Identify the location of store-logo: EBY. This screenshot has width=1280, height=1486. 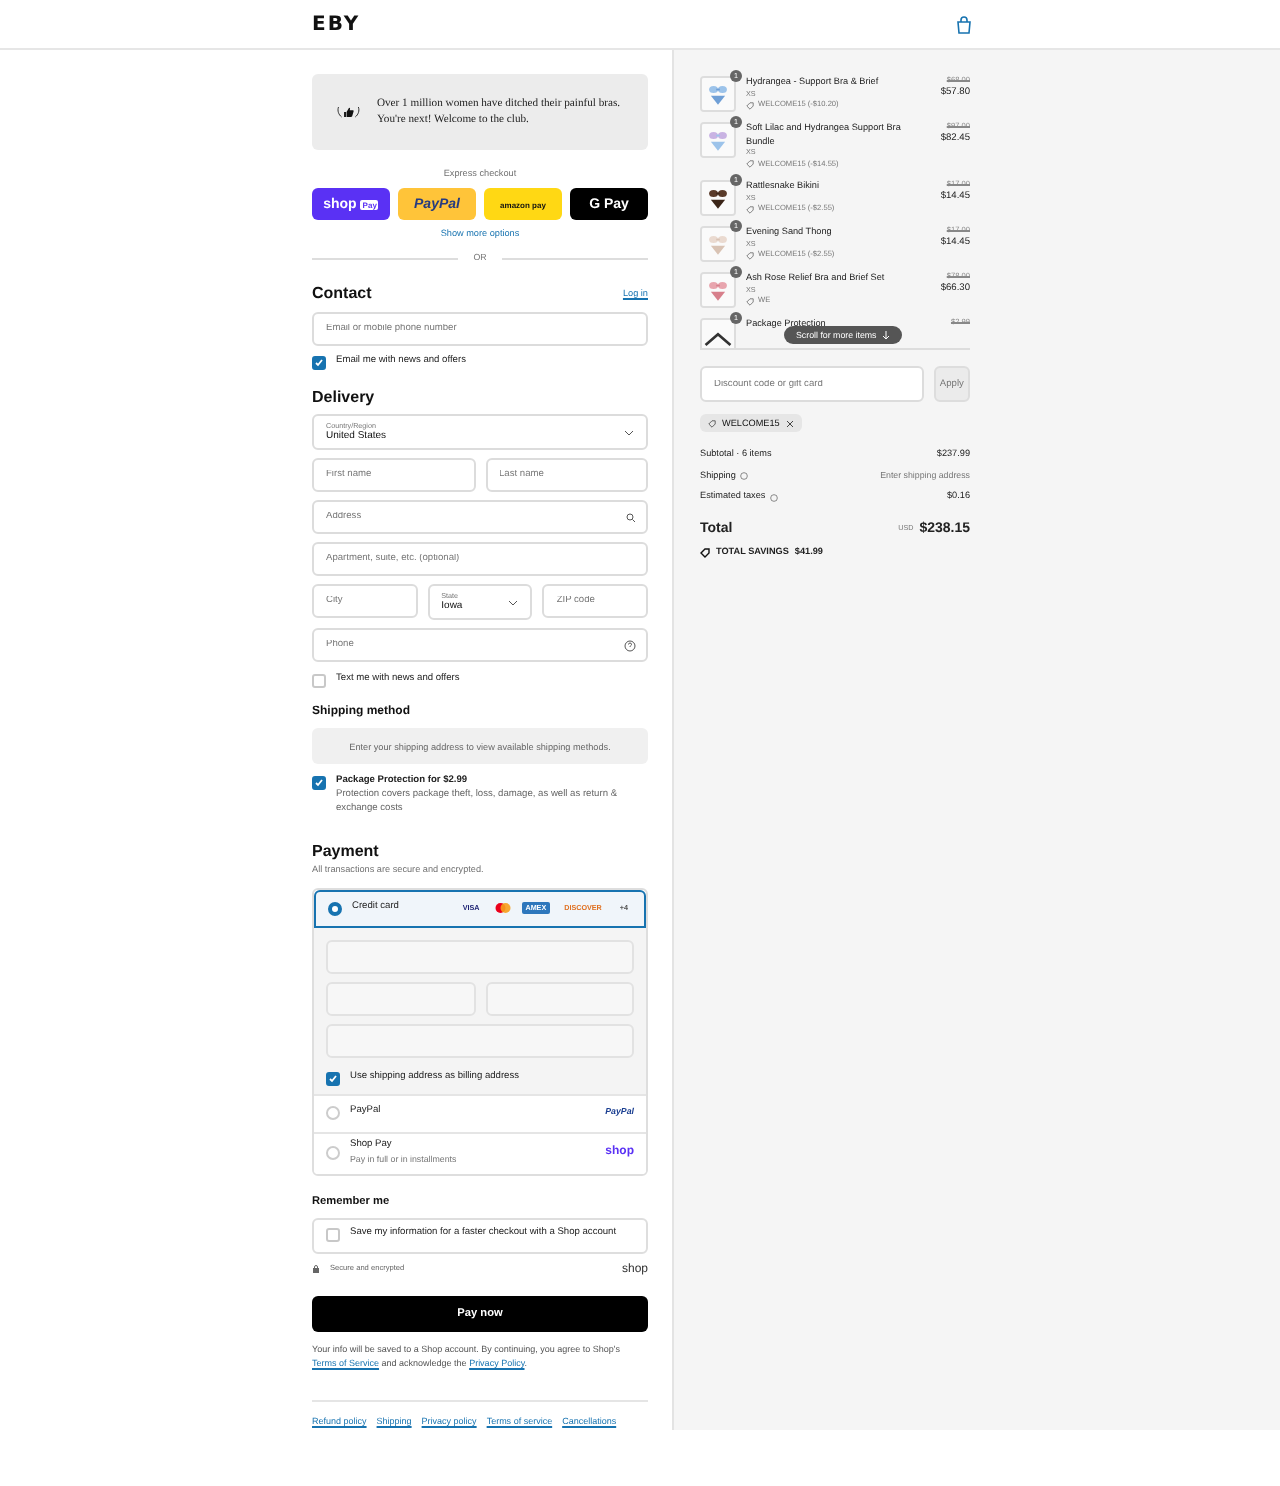
(336, 24).